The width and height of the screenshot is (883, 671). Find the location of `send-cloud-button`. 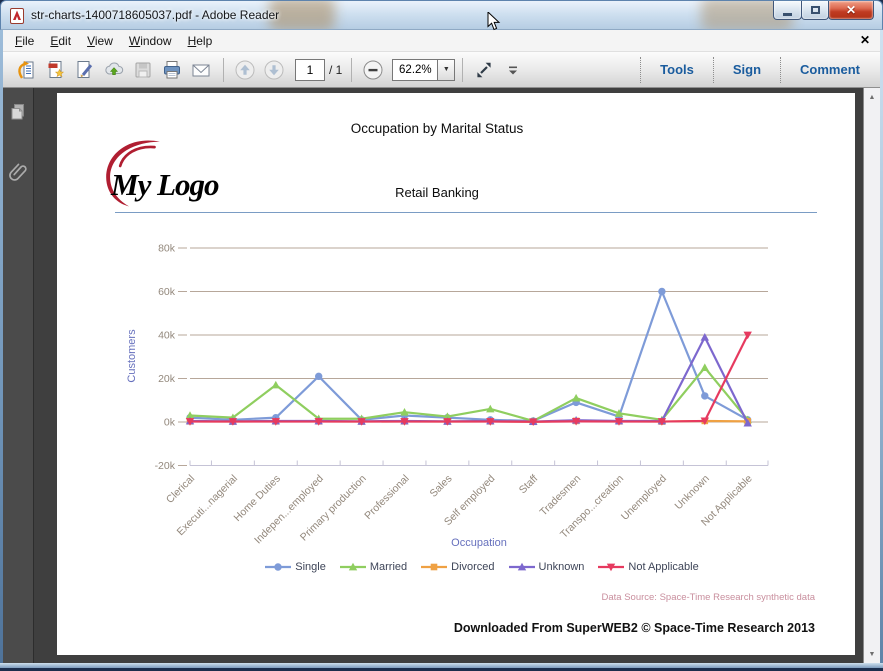

send-cloud-button is located at coordinates (113, 69).